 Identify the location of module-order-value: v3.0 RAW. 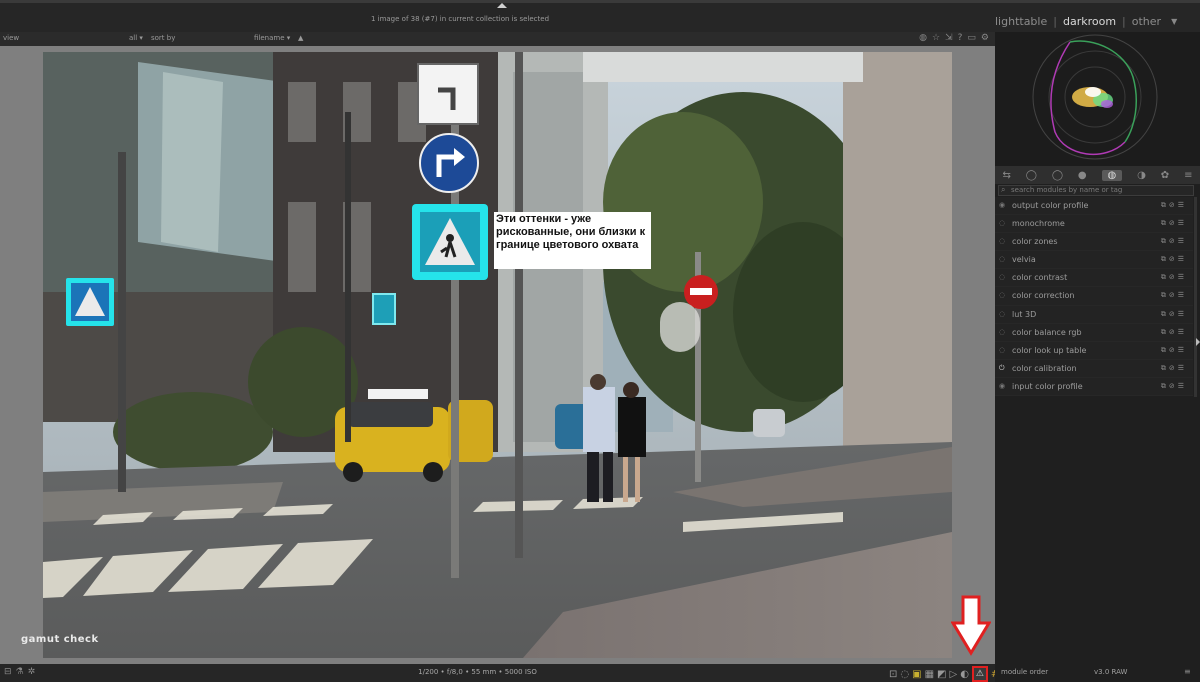
(1110, 672).